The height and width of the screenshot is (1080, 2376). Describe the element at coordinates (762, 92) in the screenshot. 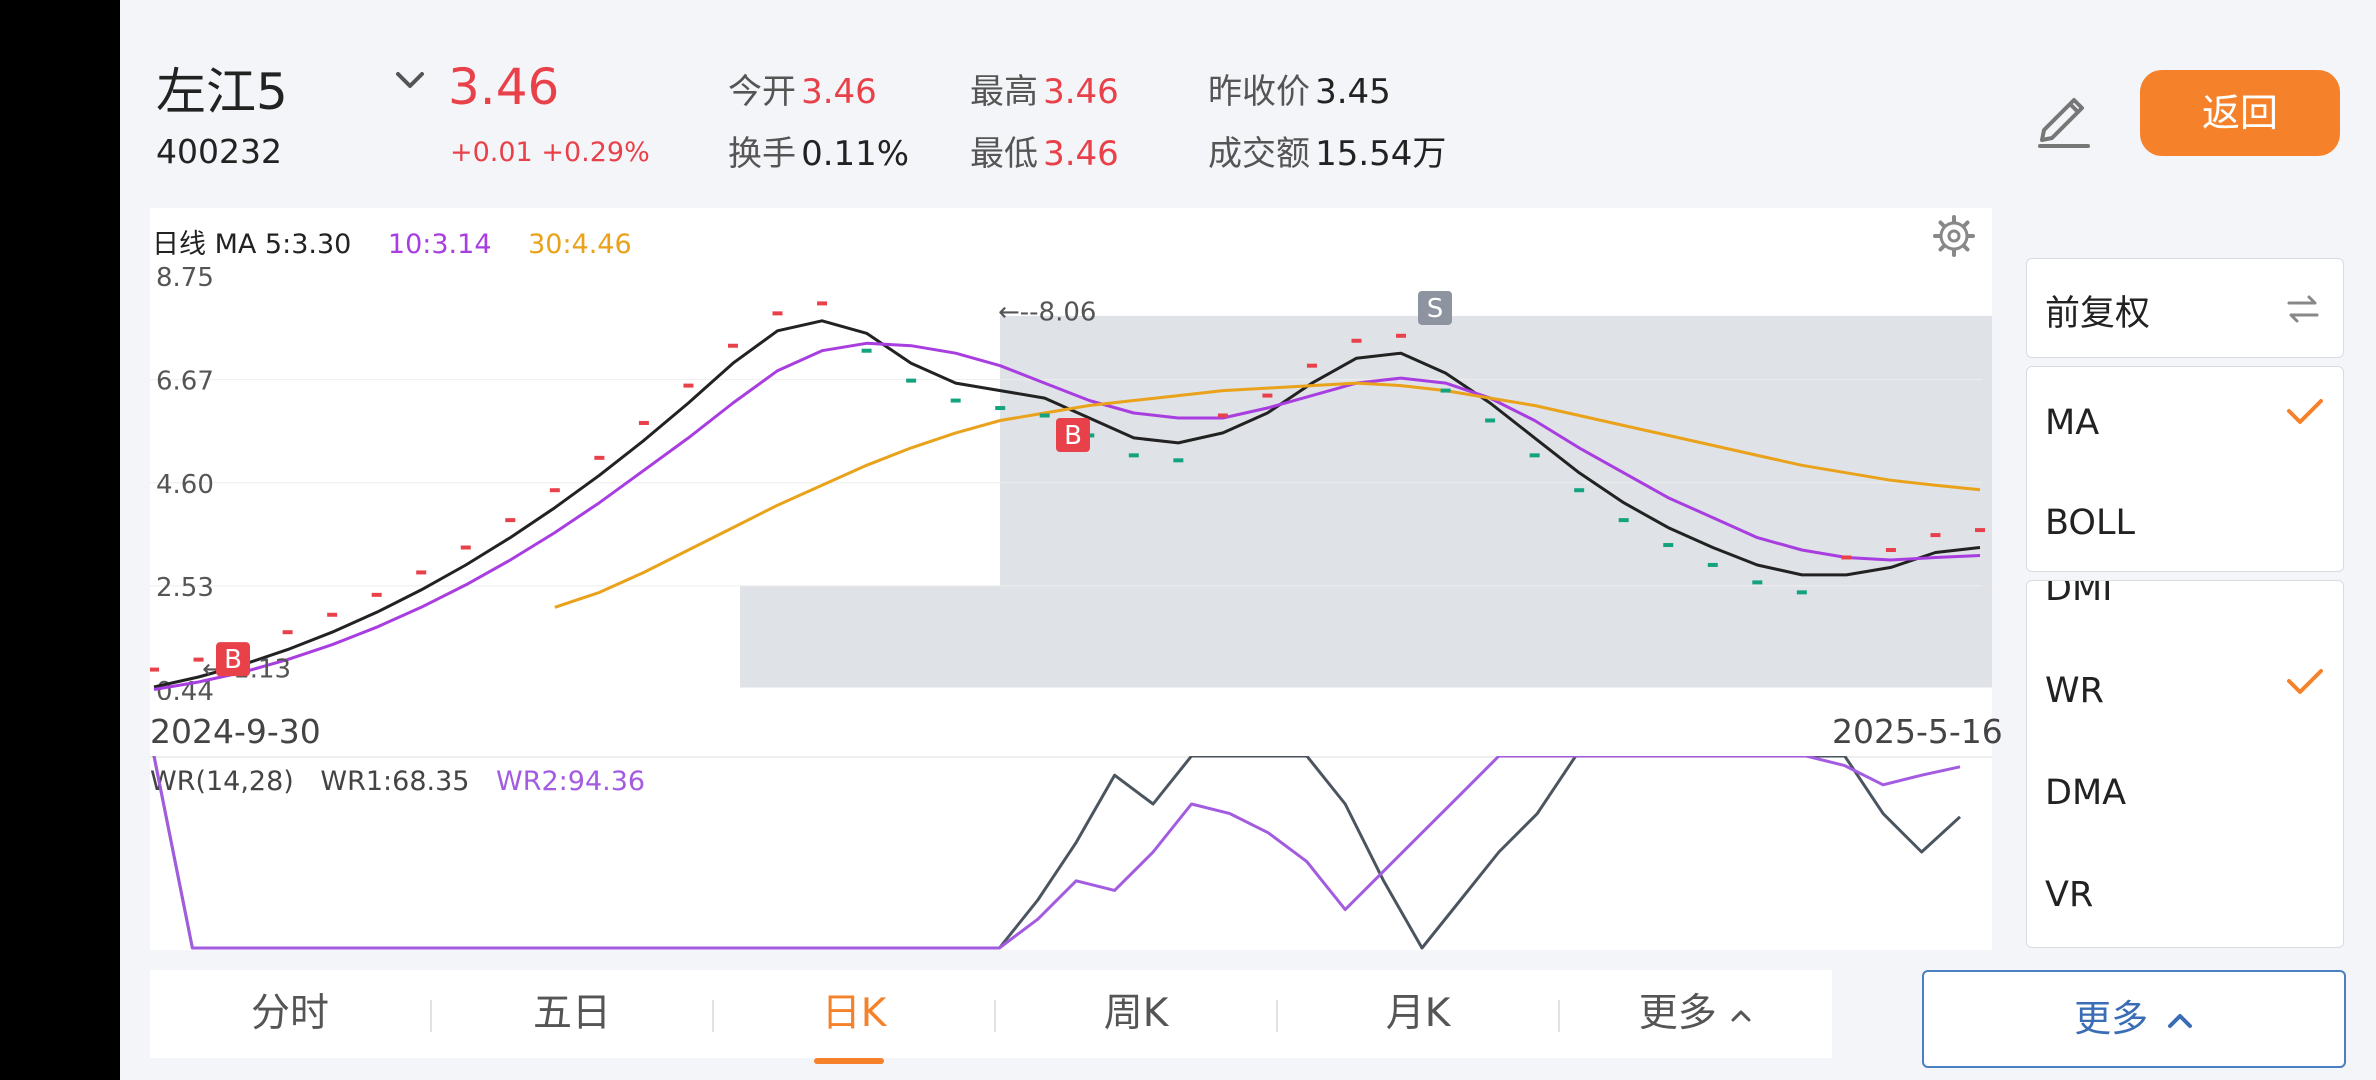

I see `open-label: 今开` at that location.